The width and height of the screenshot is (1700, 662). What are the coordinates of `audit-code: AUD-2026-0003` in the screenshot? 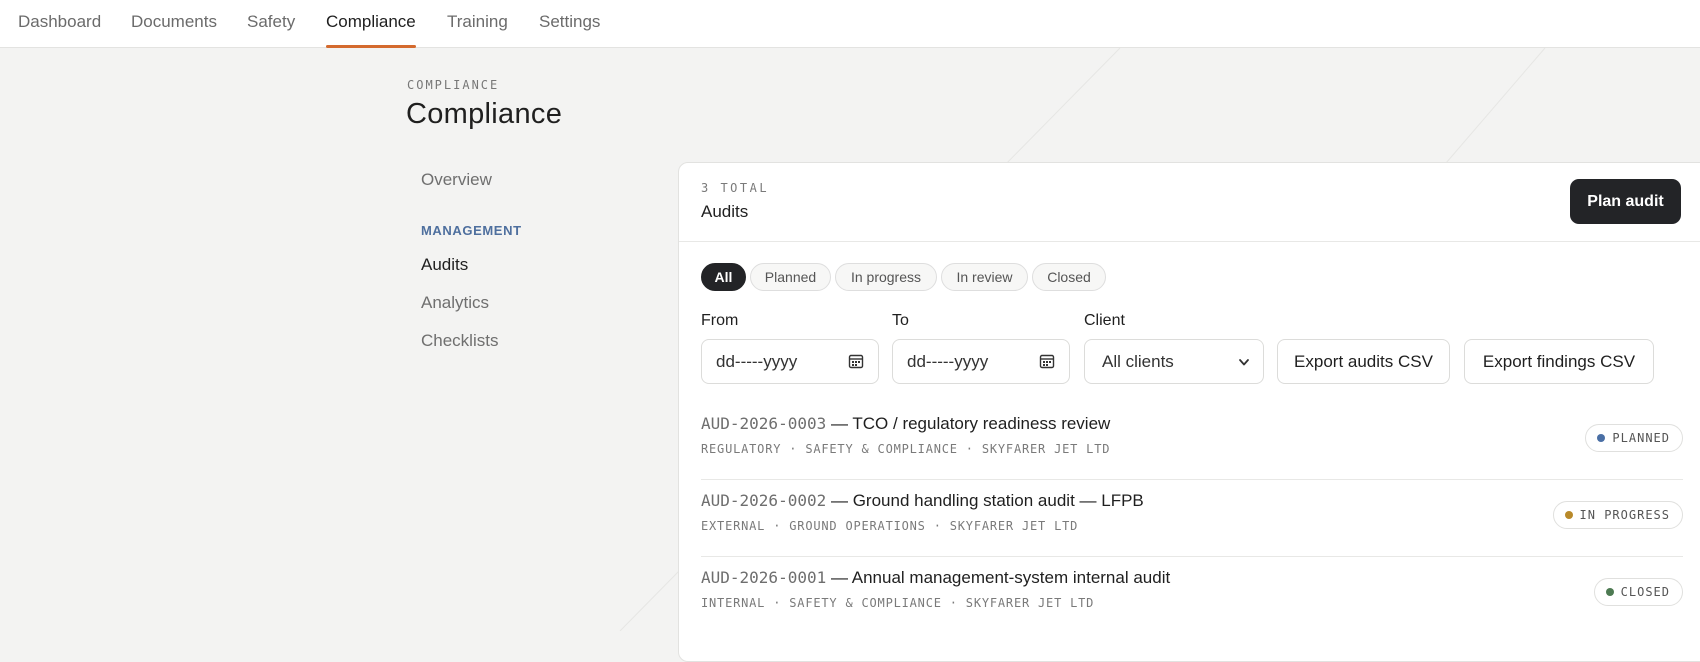 It's located at (764, 423).